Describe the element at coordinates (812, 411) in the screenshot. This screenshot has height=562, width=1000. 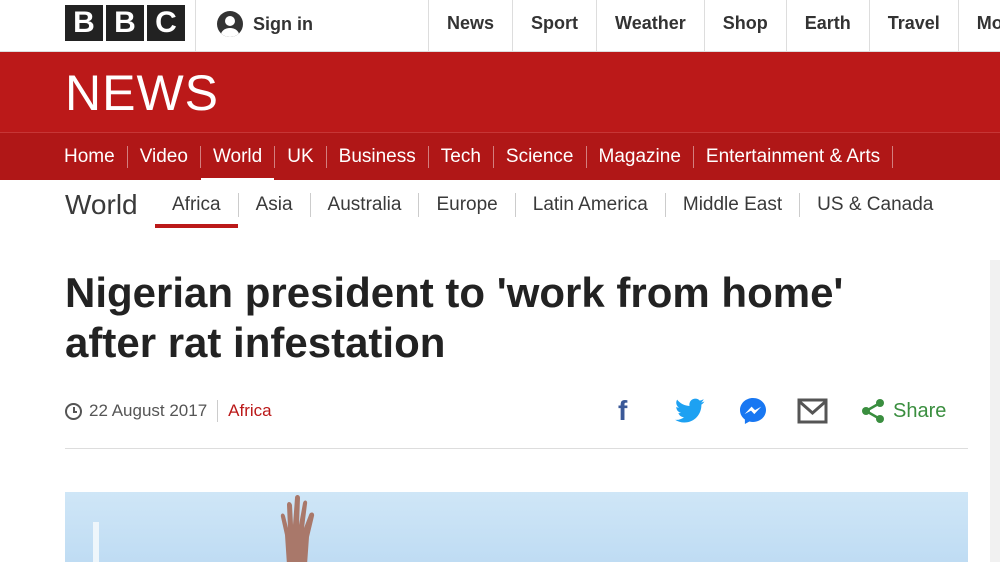
I see `email-icon` at that location.